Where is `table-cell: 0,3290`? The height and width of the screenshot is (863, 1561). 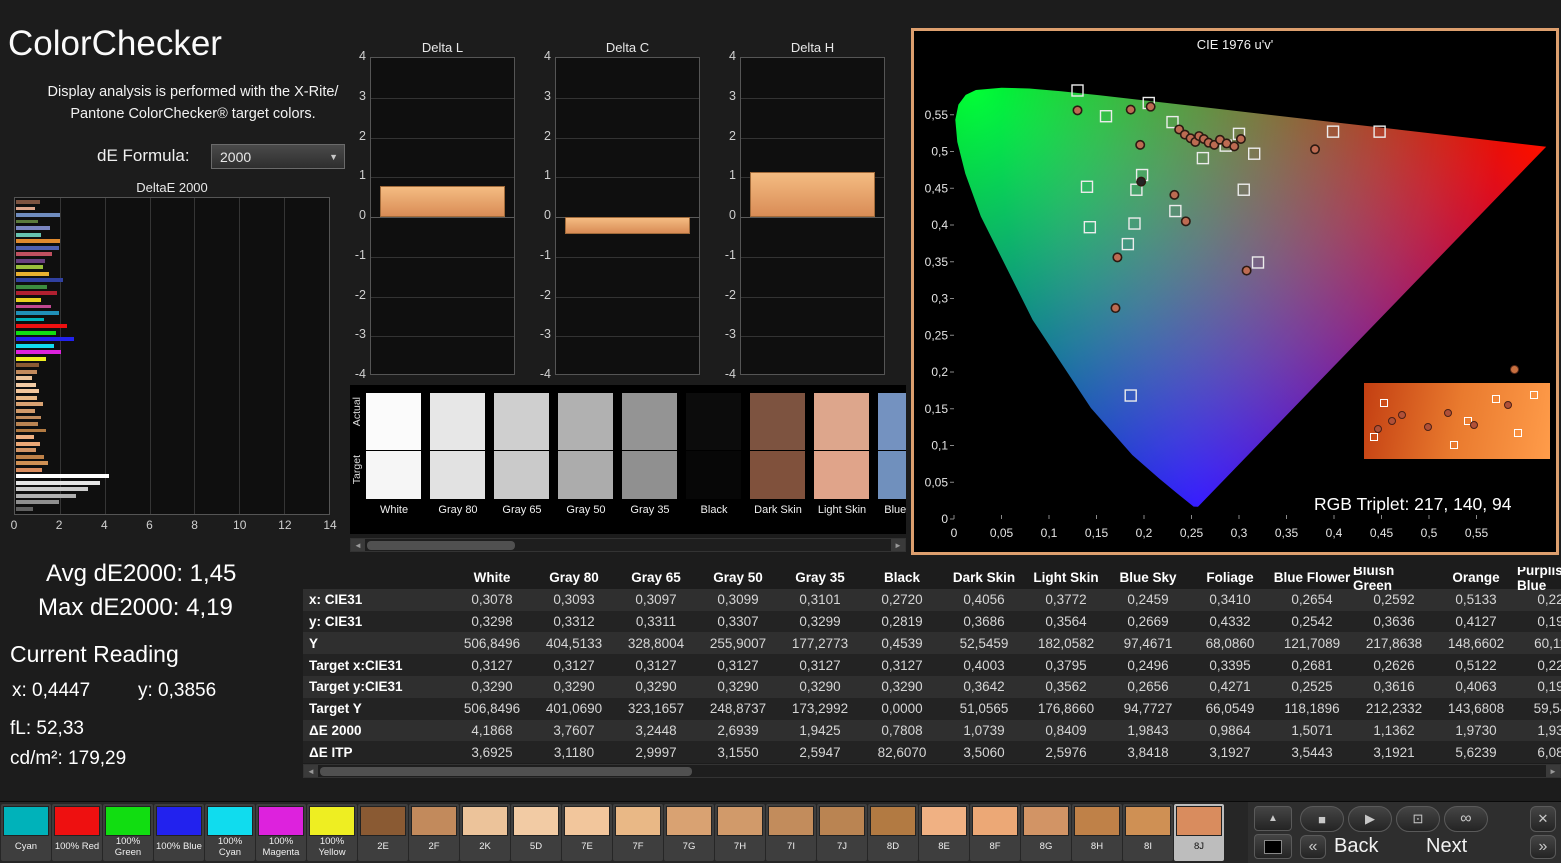 table-cell: 0,3290 is located at coordinates (492, 687).